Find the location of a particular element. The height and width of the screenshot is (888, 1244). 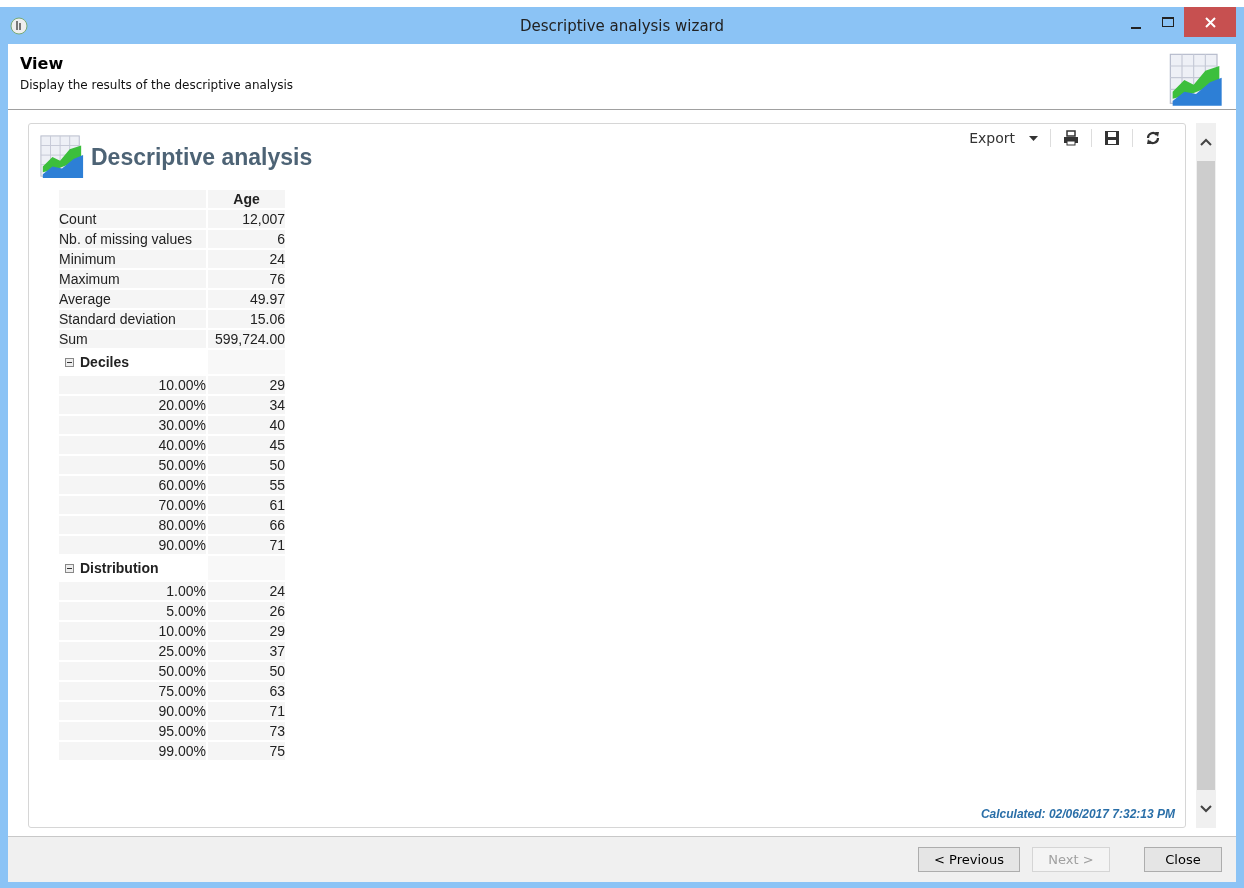

table-cell: 49.97 is located at coordinates (246, 299).